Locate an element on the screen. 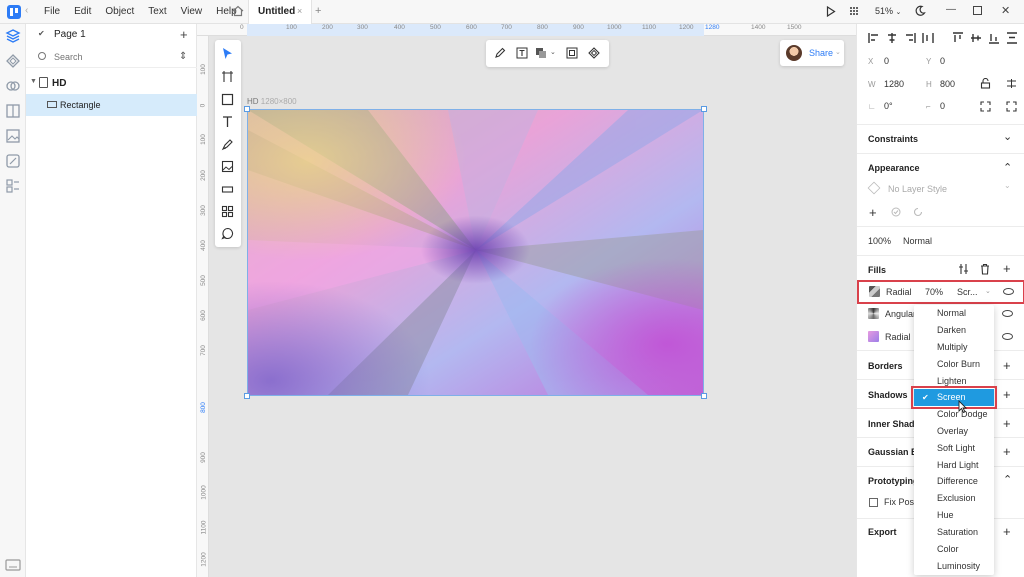 The height and width of the screenshot is (577, 1024). distribute-vertical-icon is located at coordinates (1012, 38).